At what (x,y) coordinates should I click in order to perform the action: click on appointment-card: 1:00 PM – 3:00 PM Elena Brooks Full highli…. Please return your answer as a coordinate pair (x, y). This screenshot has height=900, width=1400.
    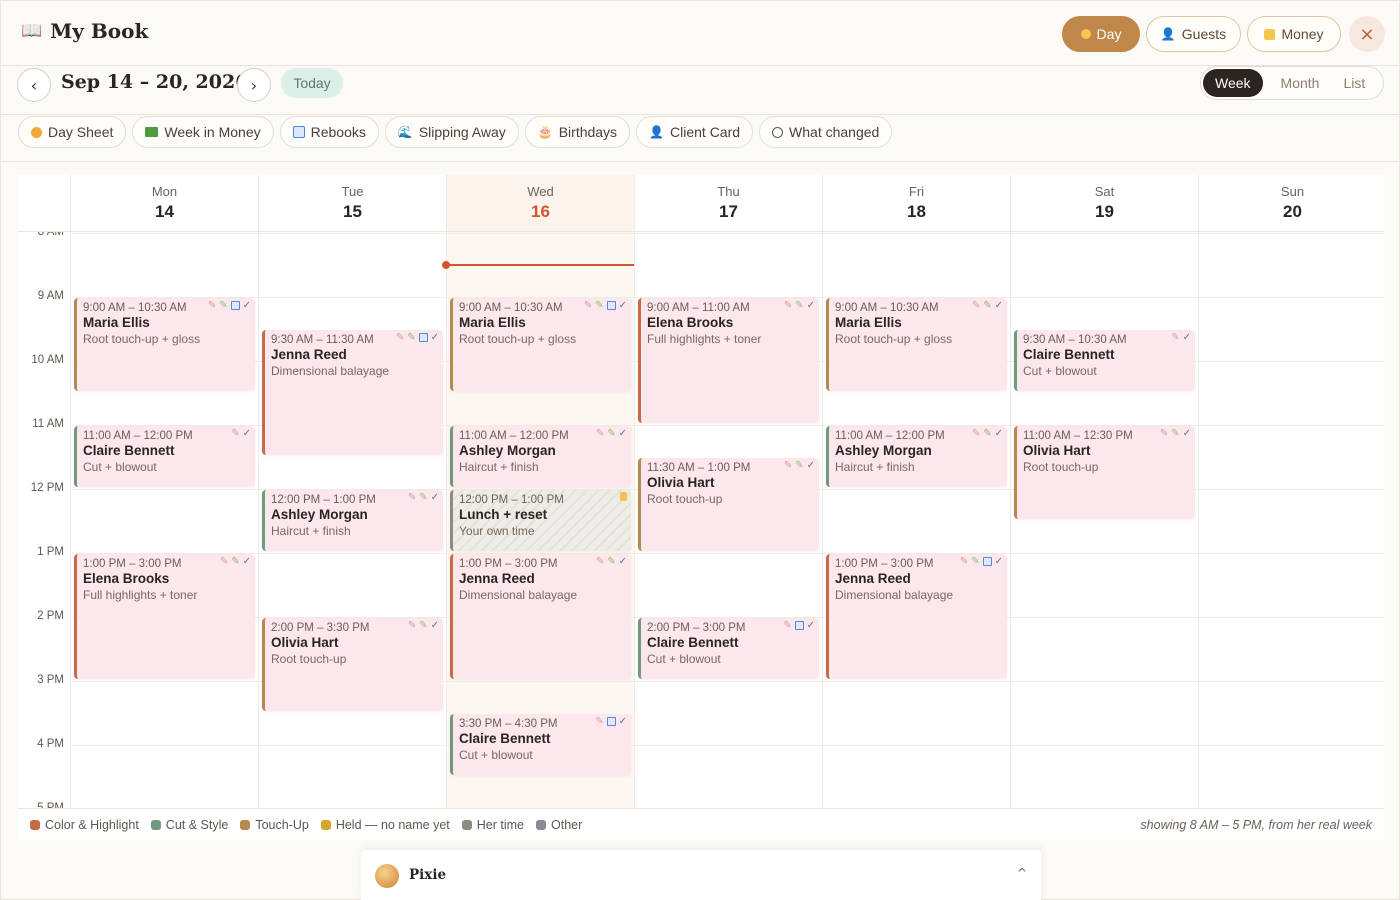
    Looking at the image, I should click on (164, 617).